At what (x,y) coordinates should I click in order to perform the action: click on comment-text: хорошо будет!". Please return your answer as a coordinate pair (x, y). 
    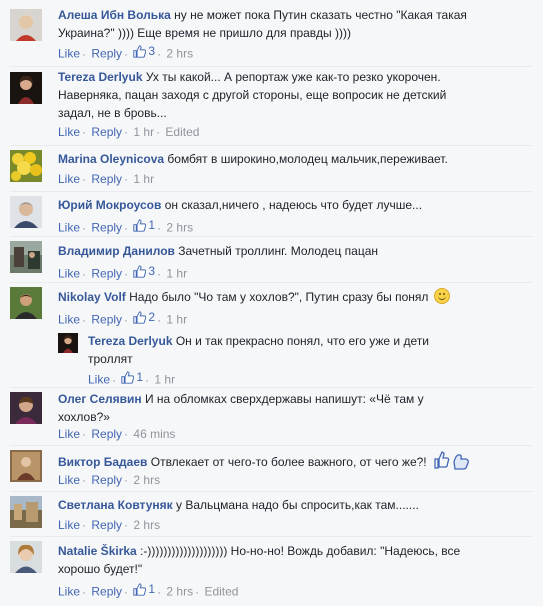
    Looking at the image, I should click on (100, 569).